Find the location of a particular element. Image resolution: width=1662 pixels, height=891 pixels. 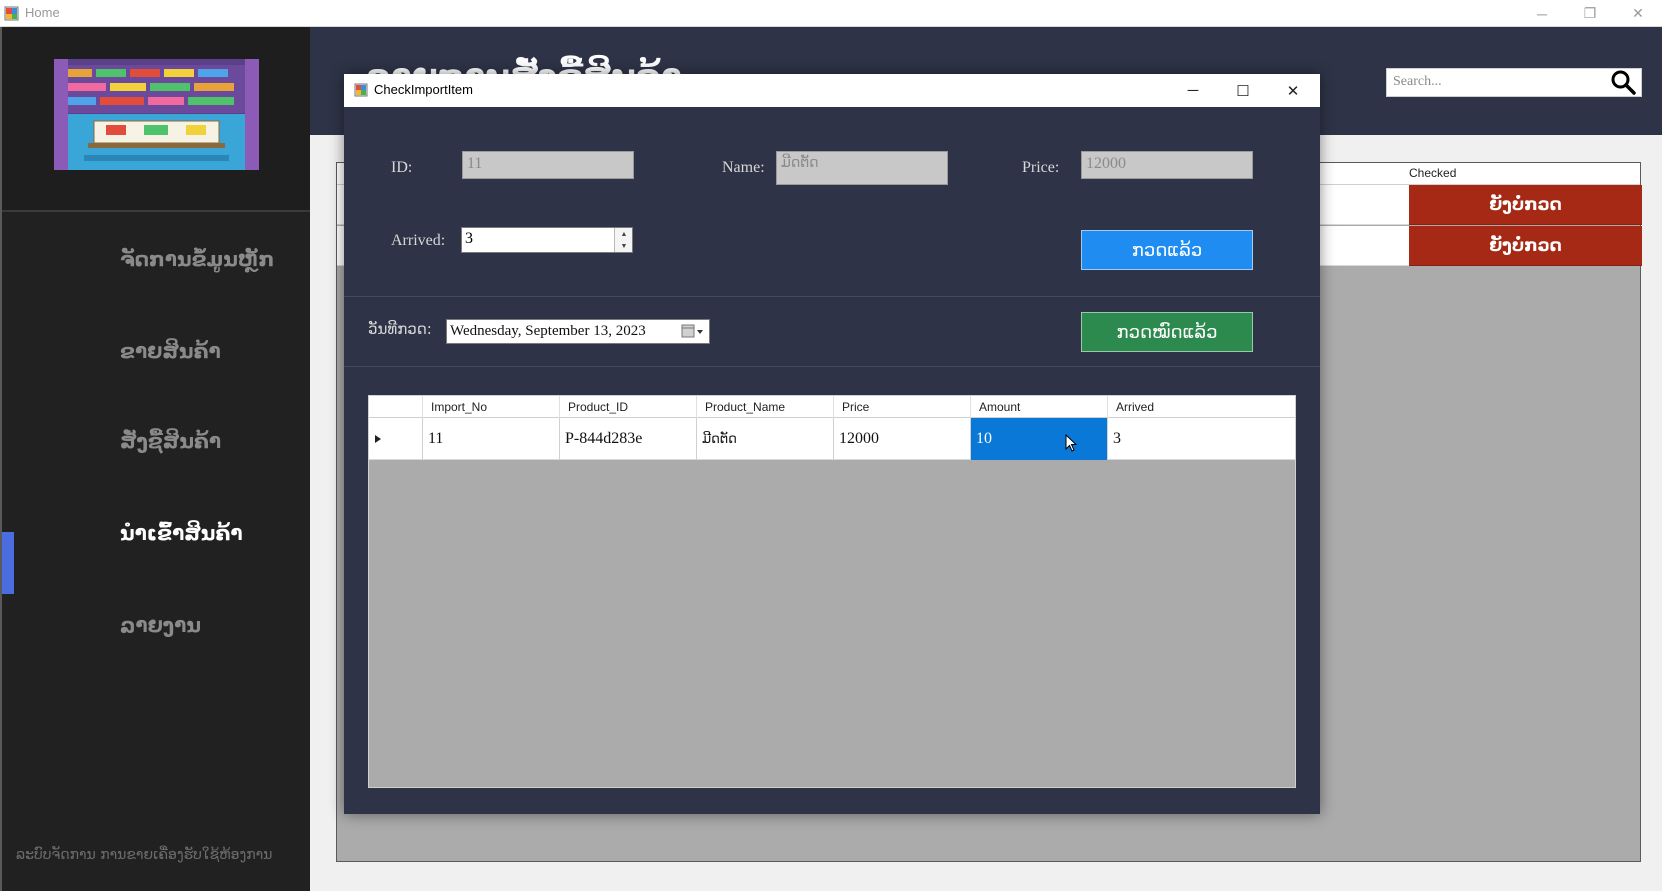

dialog-titlebar: CheckImportItem ─ ☐ ✕ is located at coordinates (832, 90).